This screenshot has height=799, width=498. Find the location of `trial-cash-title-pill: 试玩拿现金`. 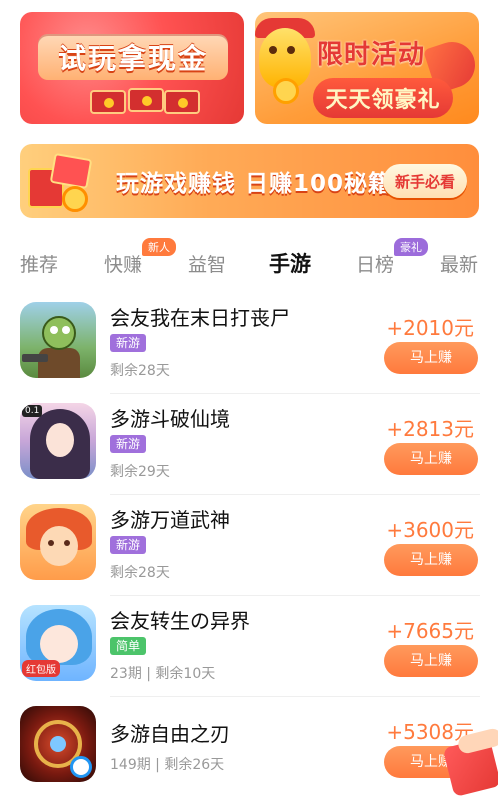

trial-cash-title-pill: 试玩拿现金 is located at coordinates (133, 57).